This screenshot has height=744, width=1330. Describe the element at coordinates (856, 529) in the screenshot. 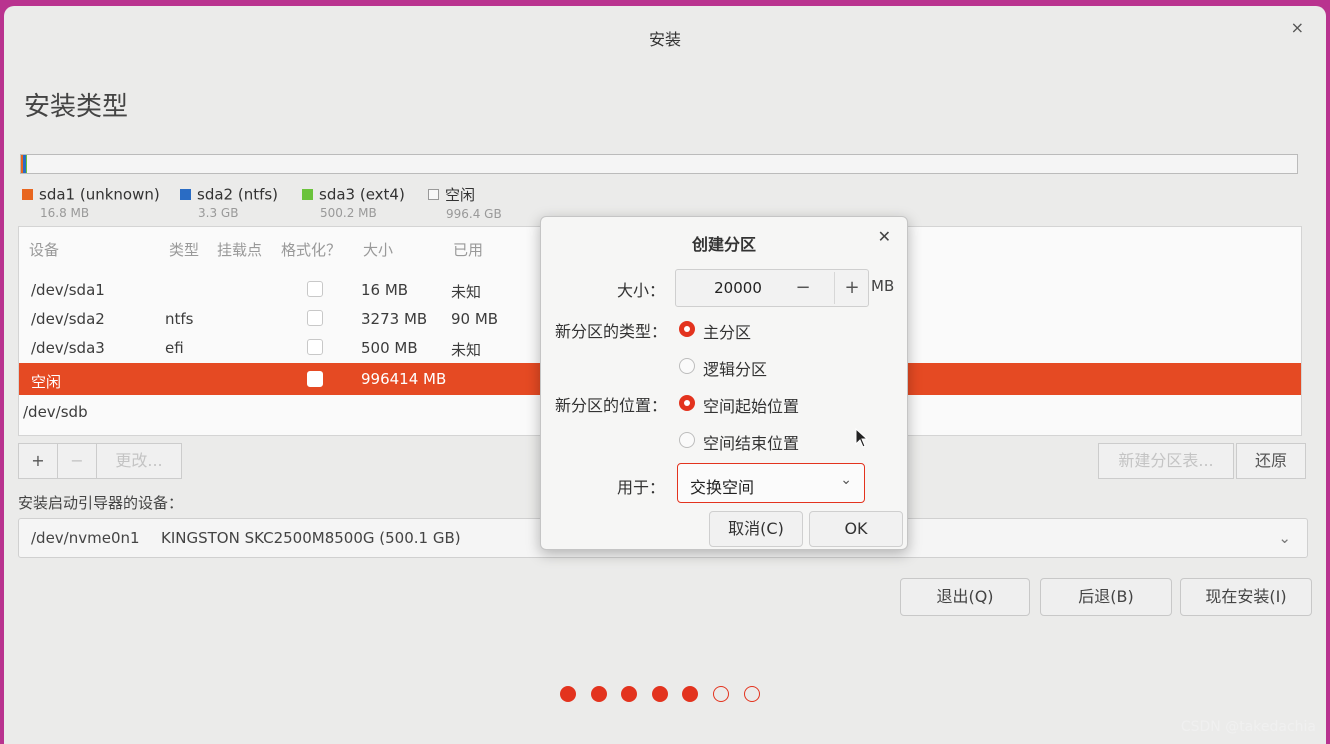

I see `ok-button: OK` at that location.